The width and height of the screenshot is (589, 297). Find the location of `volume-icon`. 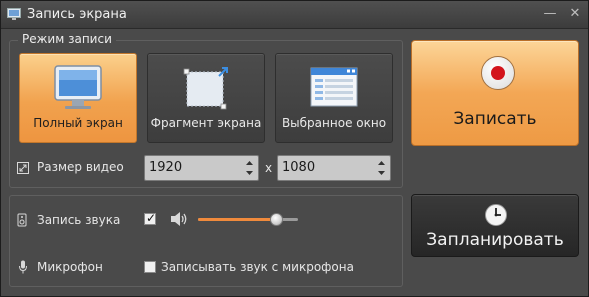

volume-icon is located at coordinates (179, 219).